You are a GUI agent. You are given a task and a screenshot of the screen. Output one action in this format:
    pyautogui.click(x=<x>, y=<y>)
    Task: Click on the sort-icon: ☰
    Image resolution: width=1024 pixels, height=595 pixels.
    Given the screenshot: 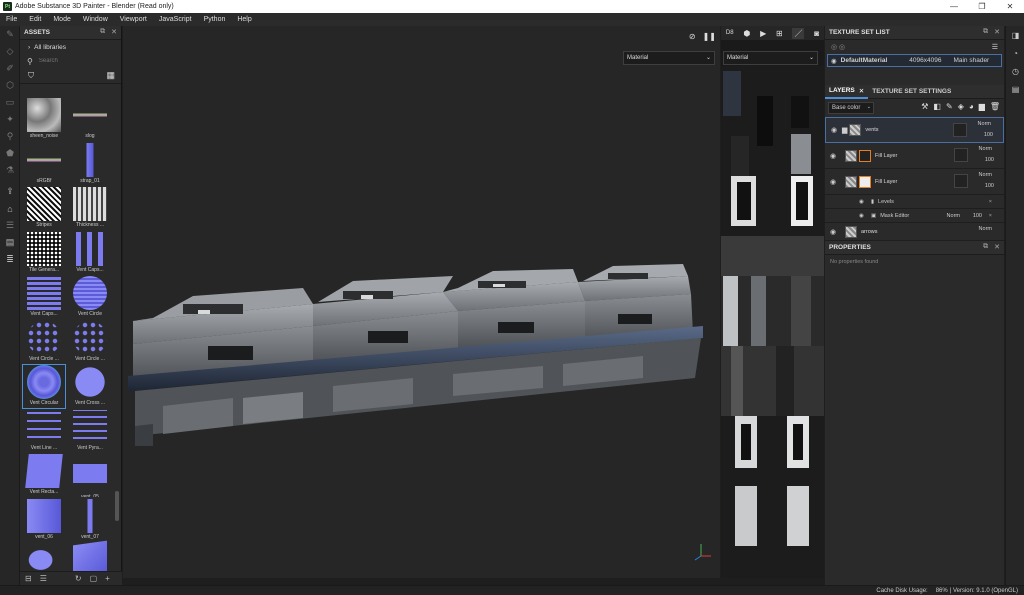 What is the action you would take?
    pyautogui.click(x=43, y=578)
    